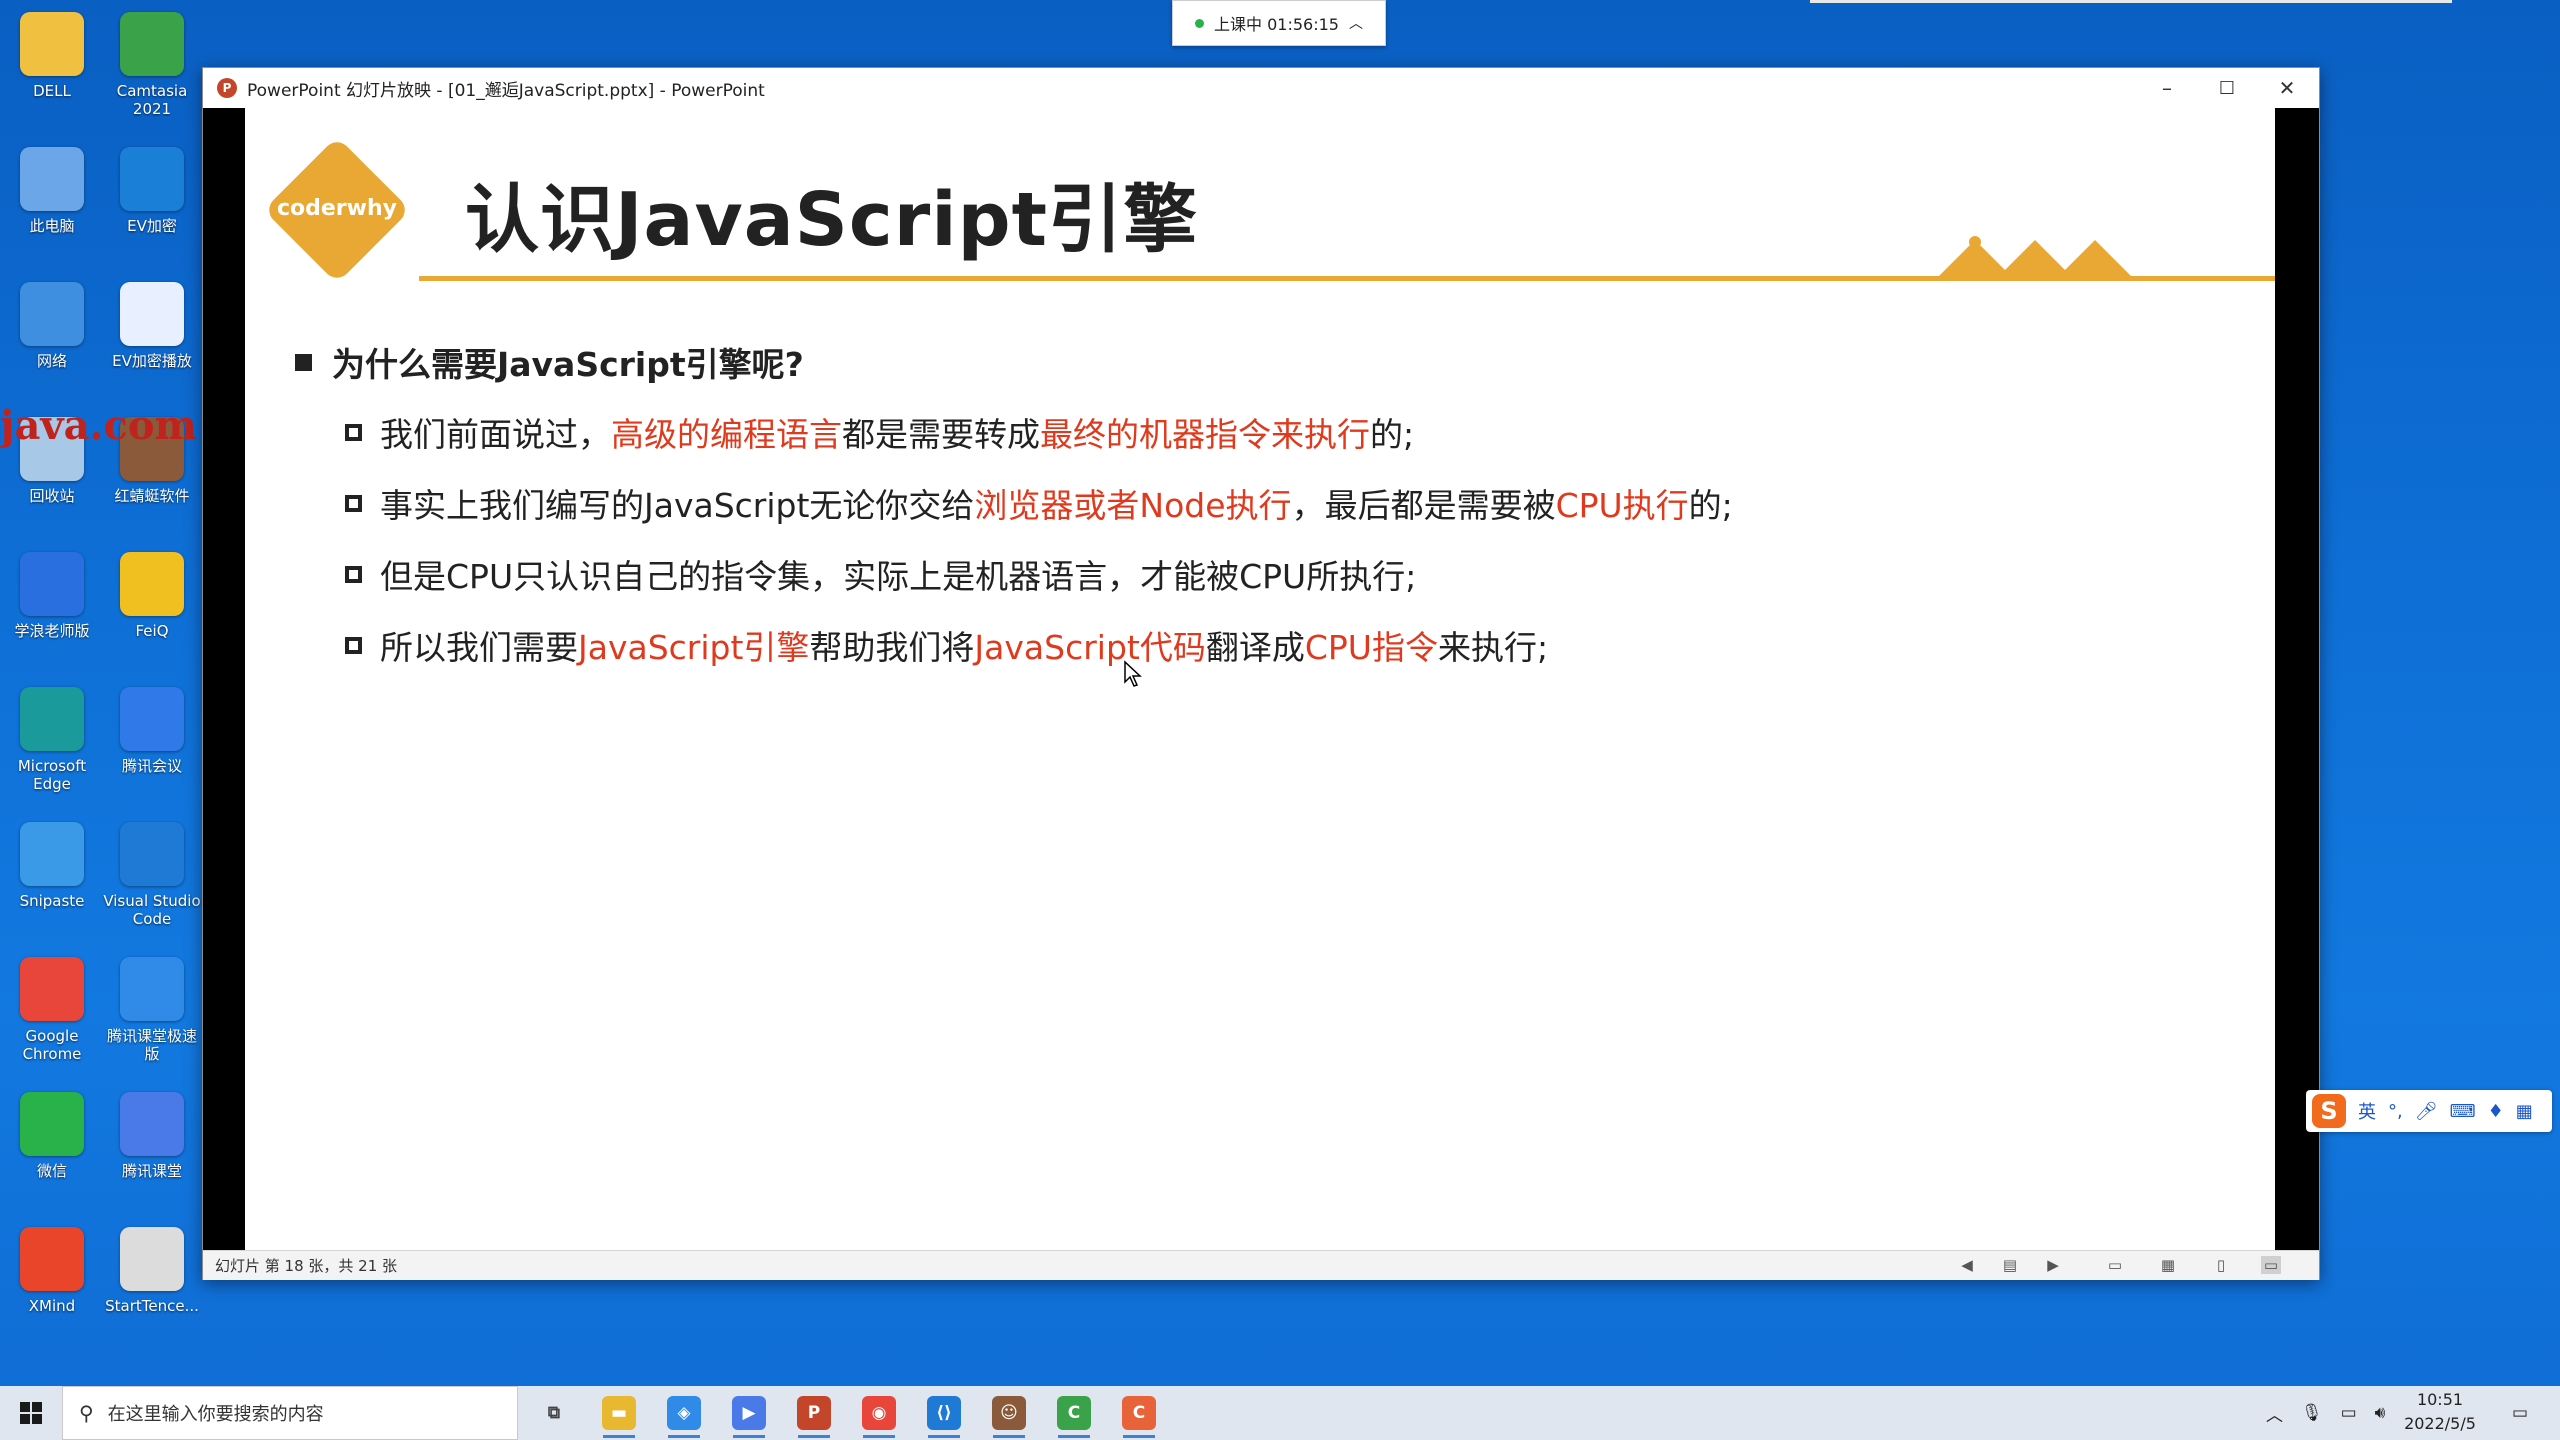 This screenshot has height=1440, width=2560. What do you see at coordinates (2440, 1423) in the screenshot?
I see `clock-date: 2022/5/5` at bounding box center [2440, 1423].